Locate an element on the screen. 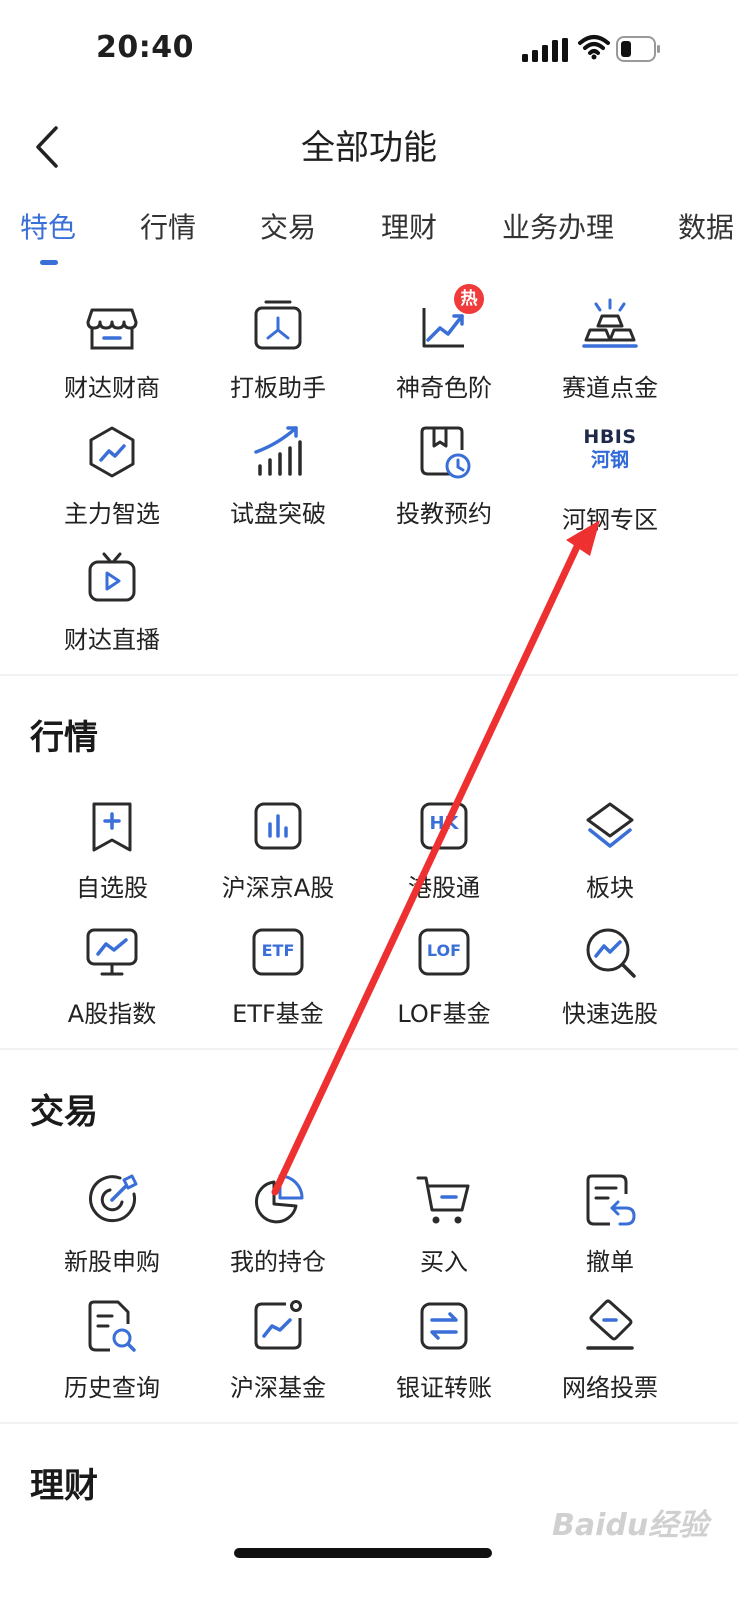 The height and width of the screenshot is (1600, 738). market-item-etf: ETF ETF基金 is located at coordinates (278, 975).